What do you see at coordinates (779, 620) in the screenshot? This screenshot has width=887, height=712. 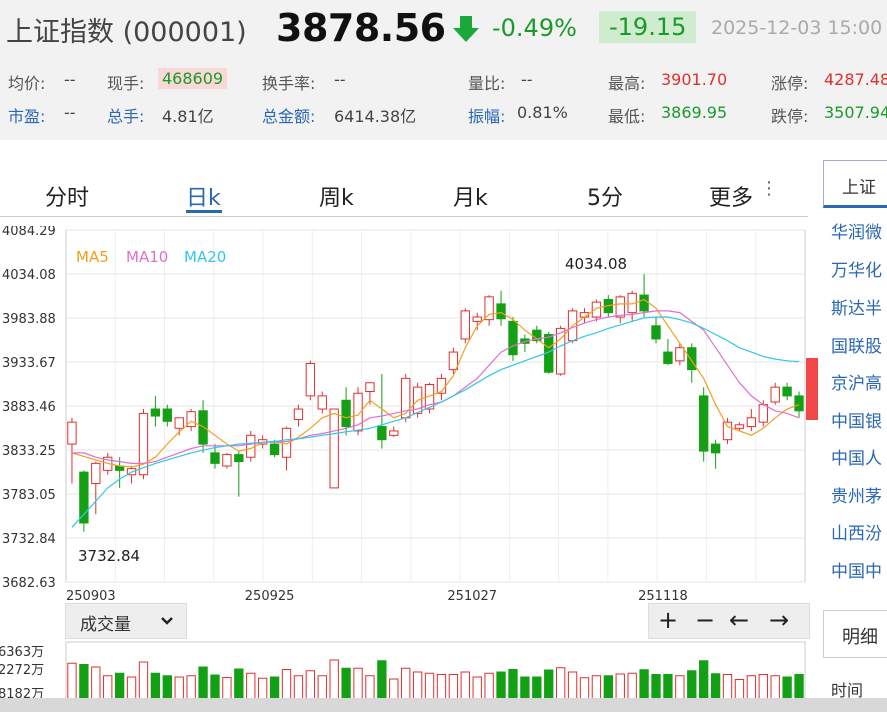 I see `pan-right-button: →` at bounding box center [779, 620].